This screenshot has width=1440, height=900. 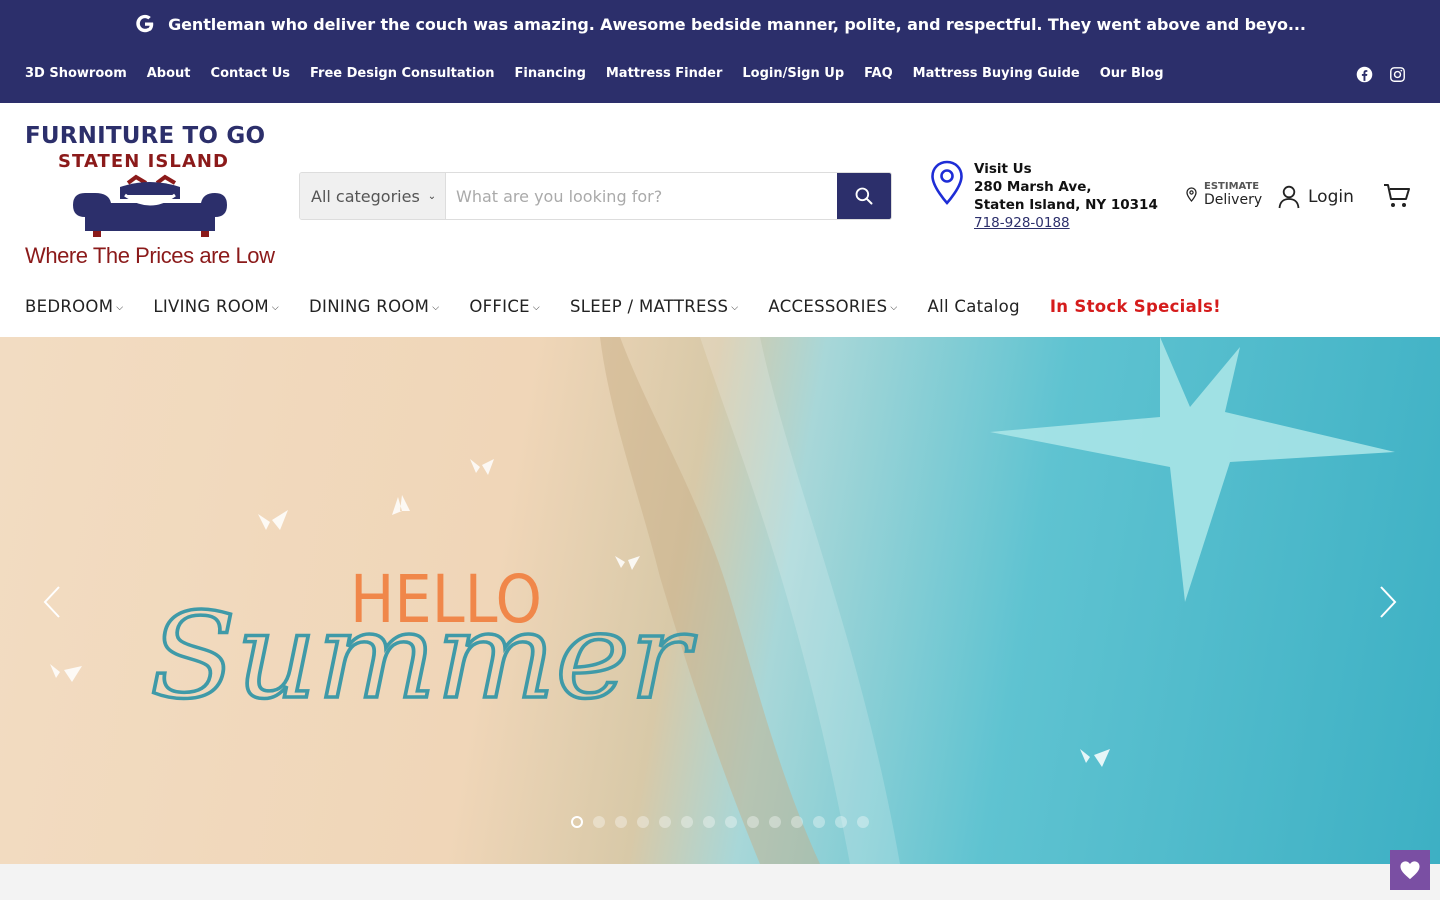 I want to click on nav-item-office: OFFICE ⌵, so click(x=504, y=306).